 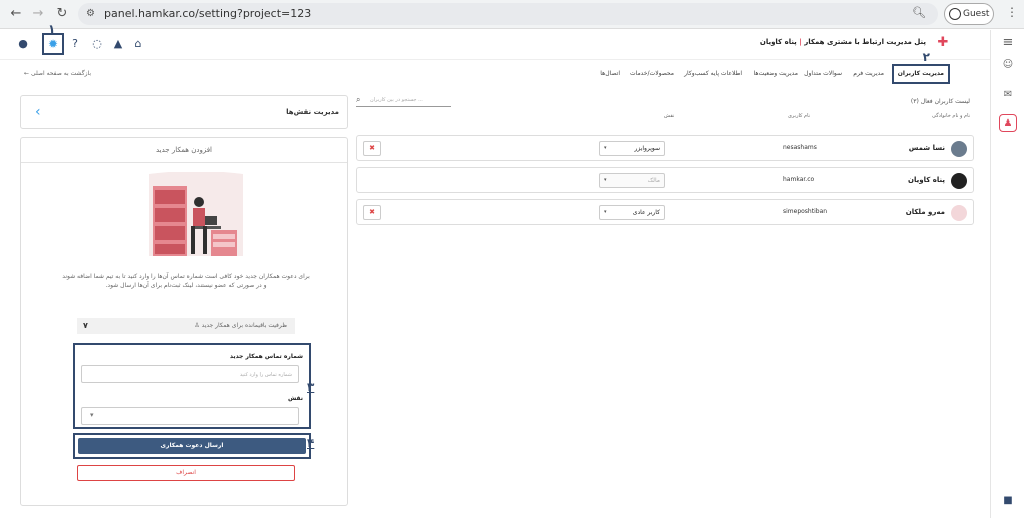 What do you see at coordinates (799, 179) in the screenshot?
I see `user-username: hamkar.co` at bounding box center [799, 179].